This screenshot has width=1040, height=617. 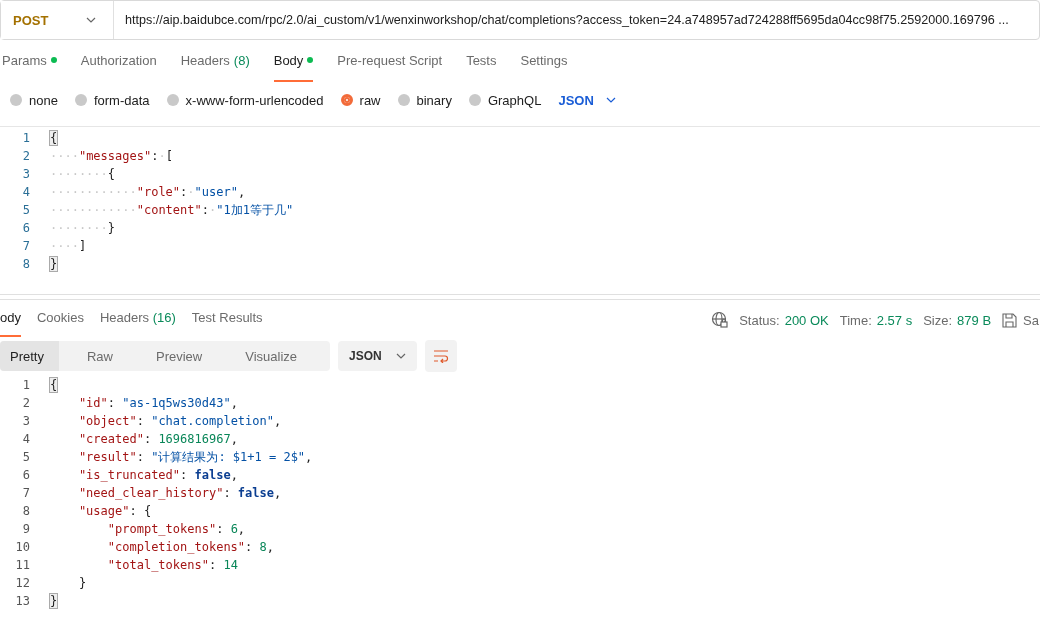 What do you see at coordinates (216, 192) in the screenshot?
I see `string-value: "user"` at bounding box center [216, 192].